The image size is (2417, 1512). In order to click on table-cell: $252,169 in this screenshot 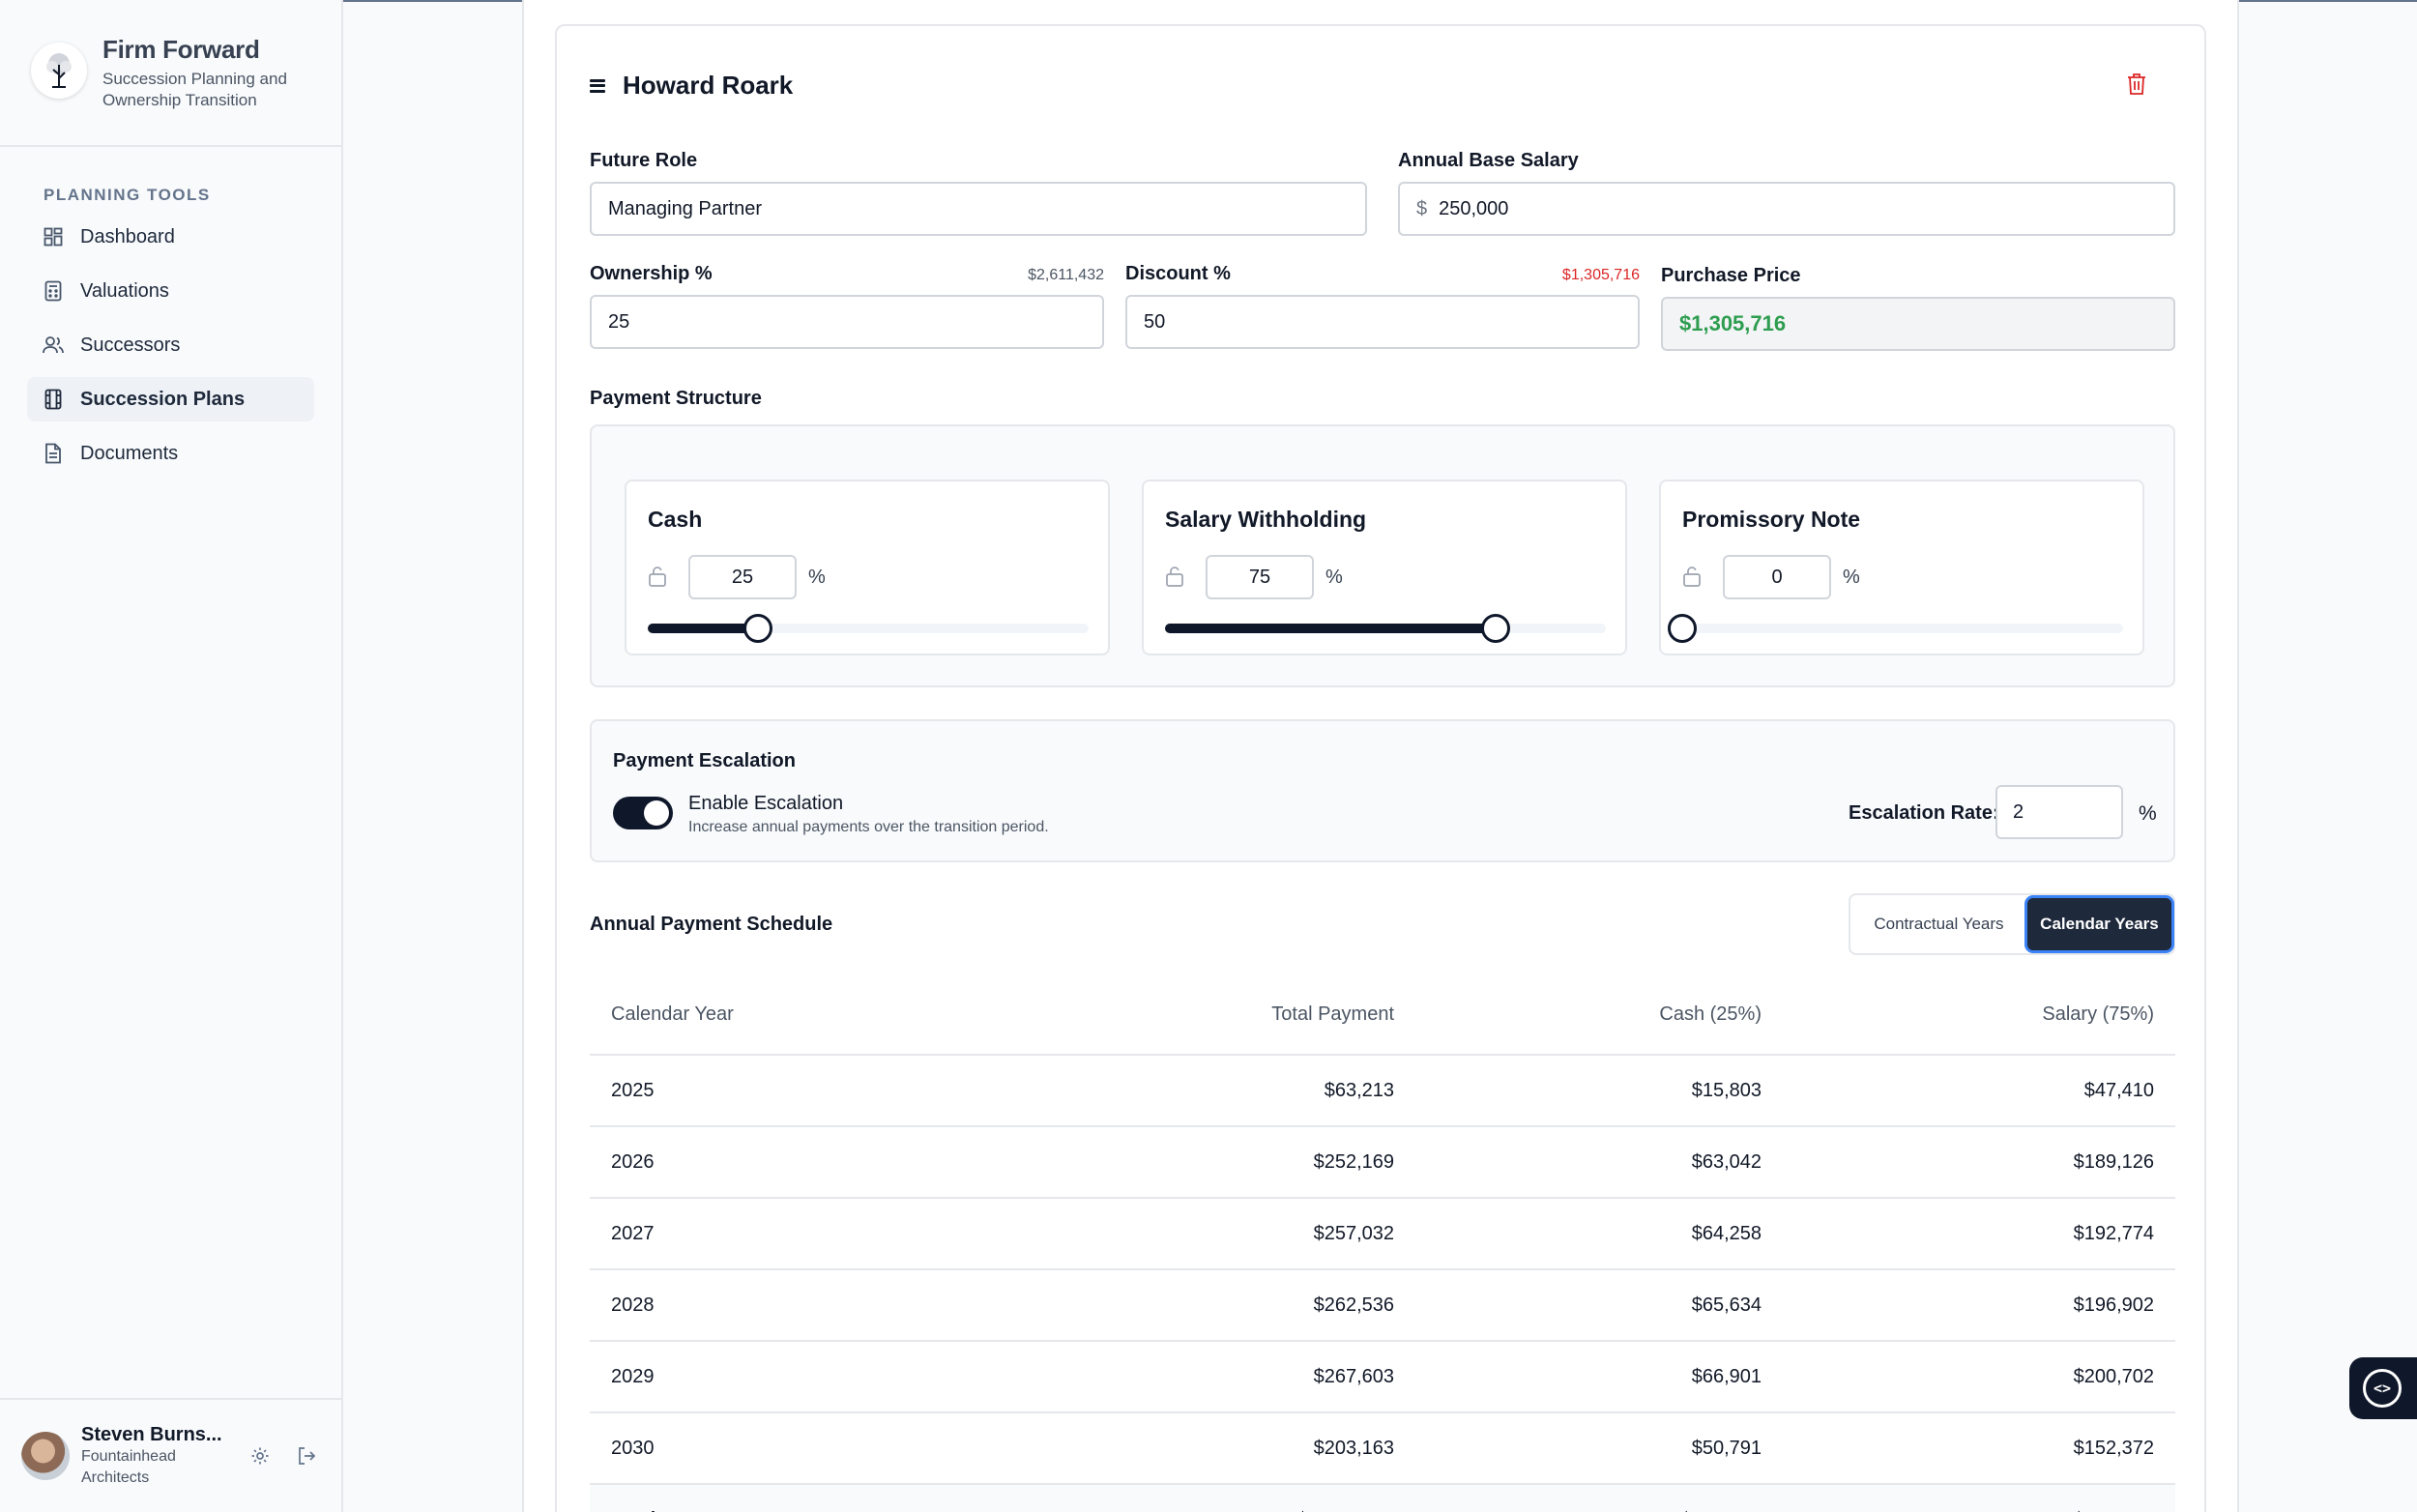, I will do `click(1205, 1162)`.